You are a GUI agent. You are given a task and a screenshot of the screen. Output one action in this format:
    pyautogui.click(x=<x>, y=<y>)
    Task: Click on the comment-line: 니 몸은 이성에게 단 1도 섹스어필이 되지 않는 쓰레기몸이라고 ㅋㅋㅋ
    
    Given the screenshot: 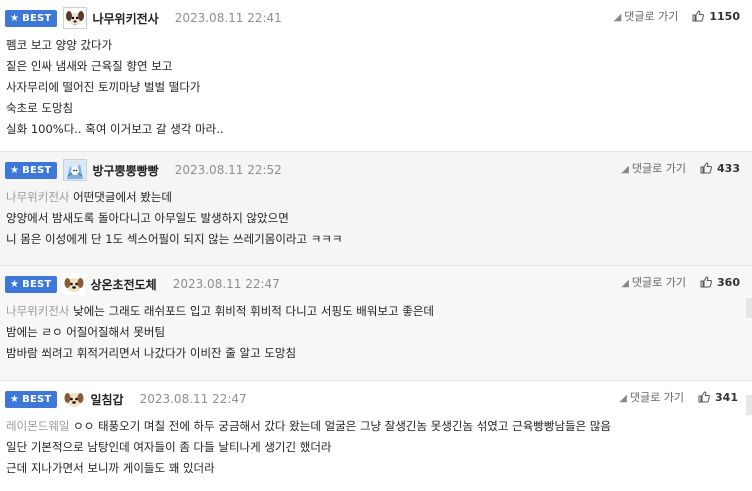 What is the action you would take?
    pyautogui.click(x=174, y=239)
    